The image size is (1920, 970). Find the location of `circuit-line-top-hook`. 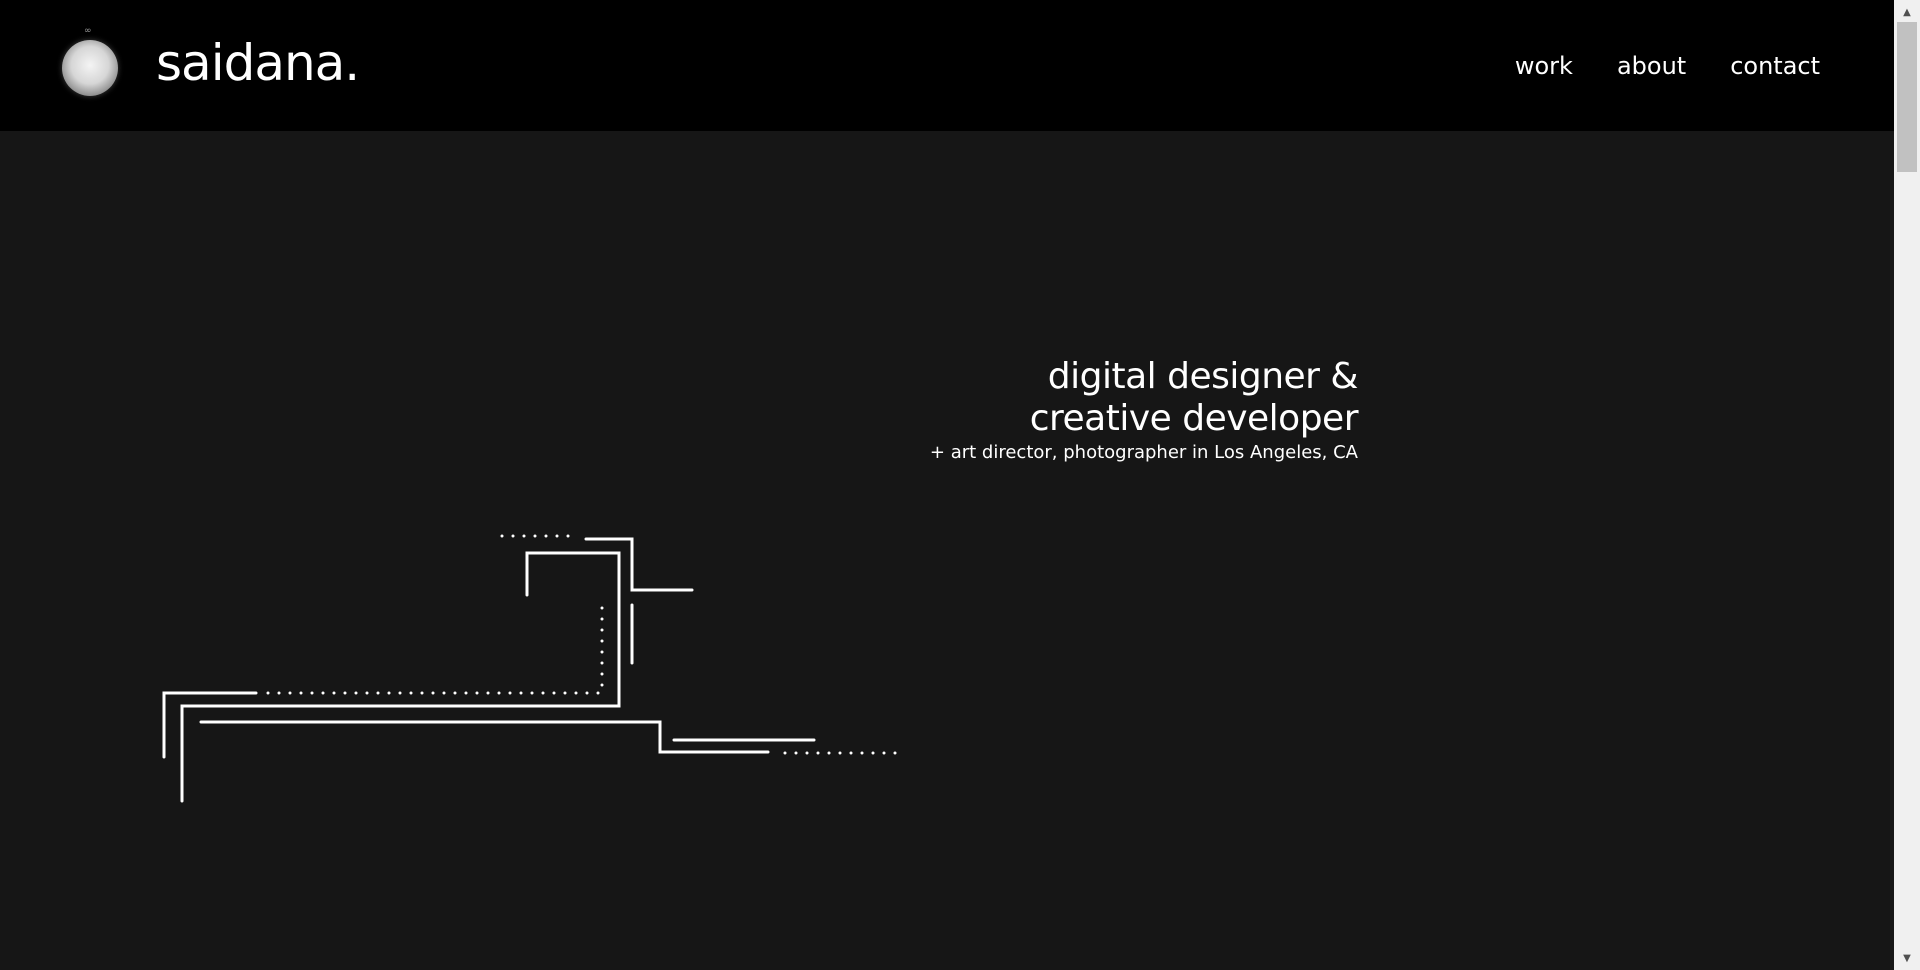

circuit-line-top-hook is located at coordinates (639, 564).